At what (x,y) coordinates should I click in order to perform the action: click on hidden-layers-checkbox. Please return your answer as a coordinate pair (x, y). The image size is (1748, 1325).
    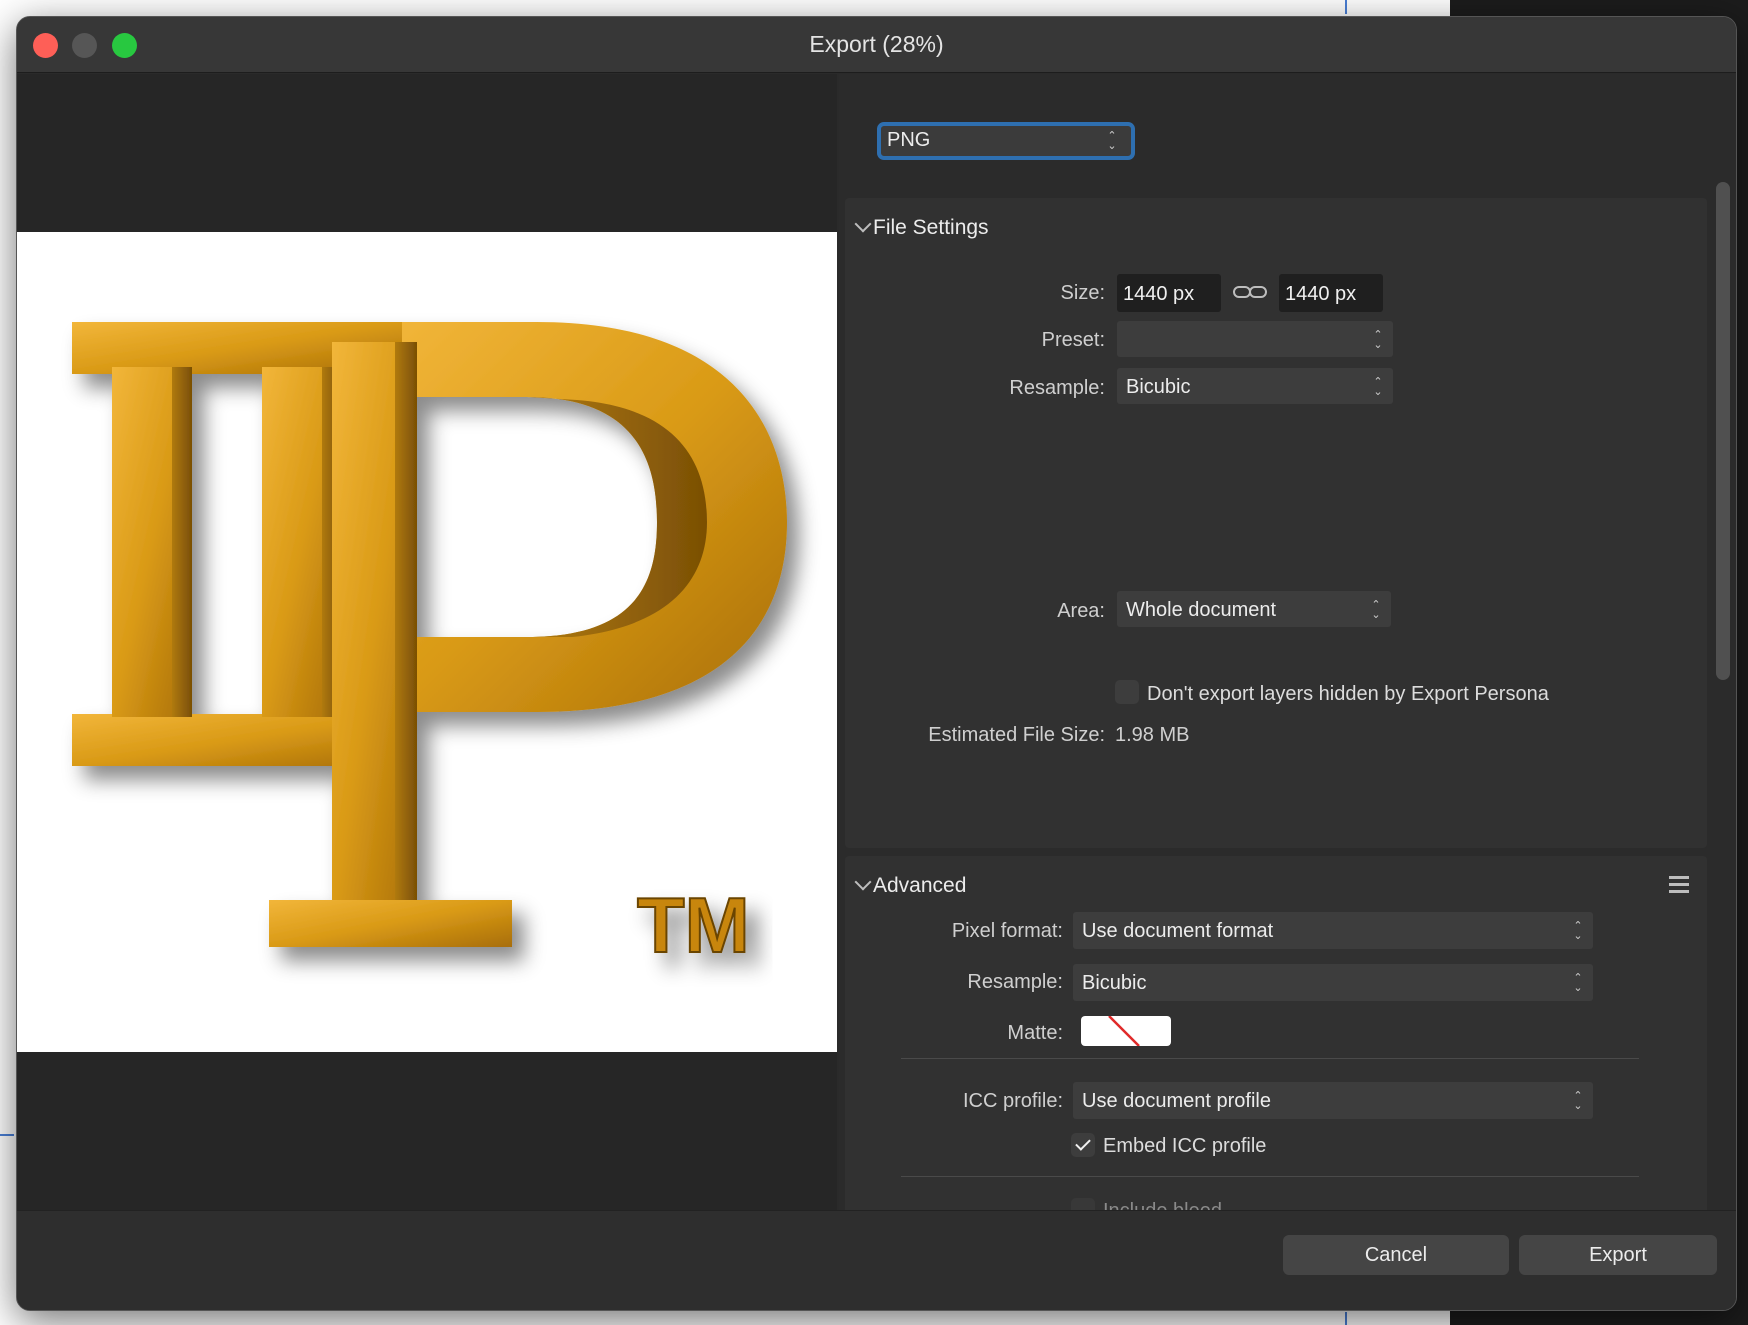
    Looking at the image, I should click on (1127, 692).